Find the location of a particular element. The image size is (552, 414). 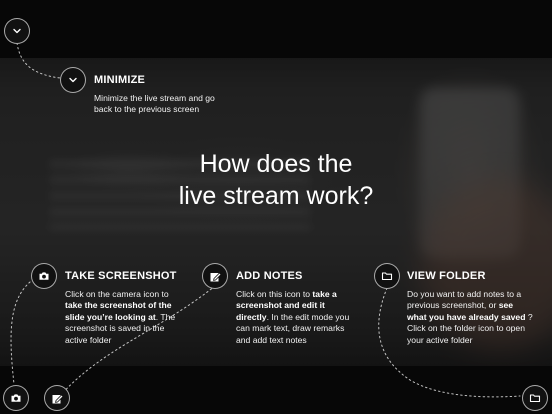

minimize-help-badge is located at coordinates (73, 80).